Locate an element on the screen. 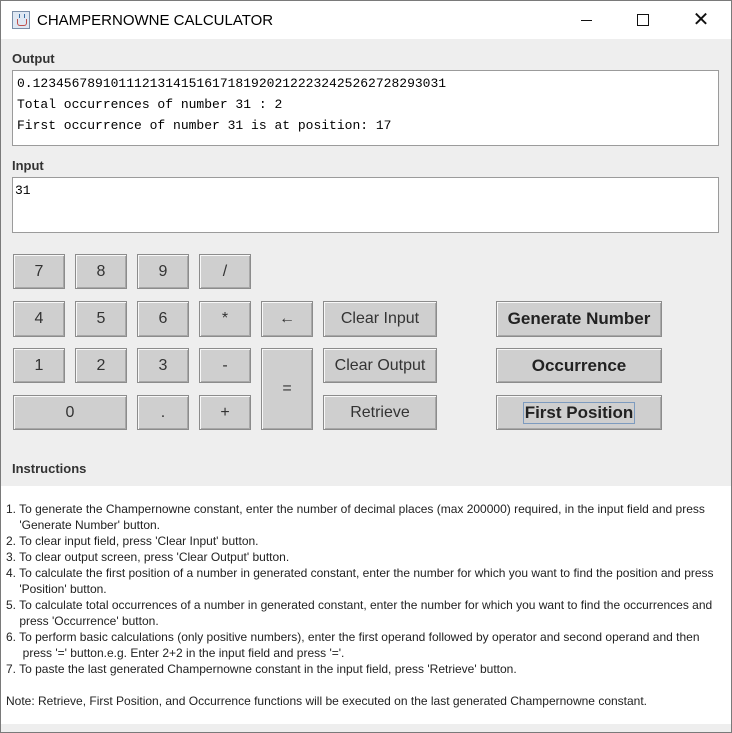 This screenshot has height=733, width=732. first-position-label: First Position is located at coordinates (579, 412).